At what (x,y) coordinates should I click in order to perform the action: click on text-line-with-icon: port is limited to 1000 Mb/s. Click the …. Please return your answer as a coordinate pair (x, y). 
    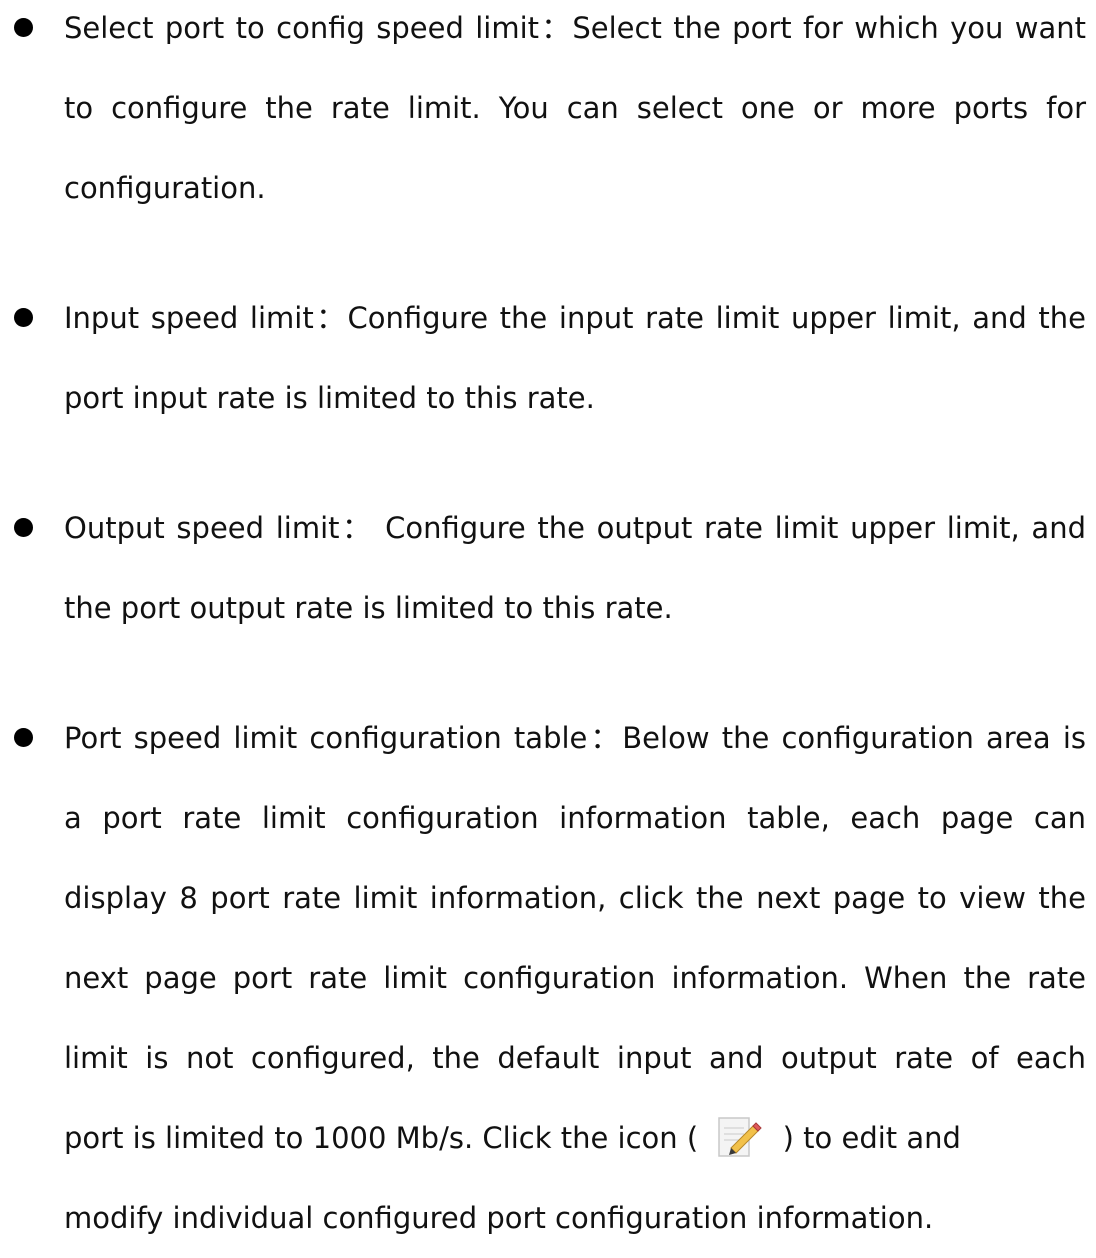
    Looking at the image, I should click on (575, 1138).